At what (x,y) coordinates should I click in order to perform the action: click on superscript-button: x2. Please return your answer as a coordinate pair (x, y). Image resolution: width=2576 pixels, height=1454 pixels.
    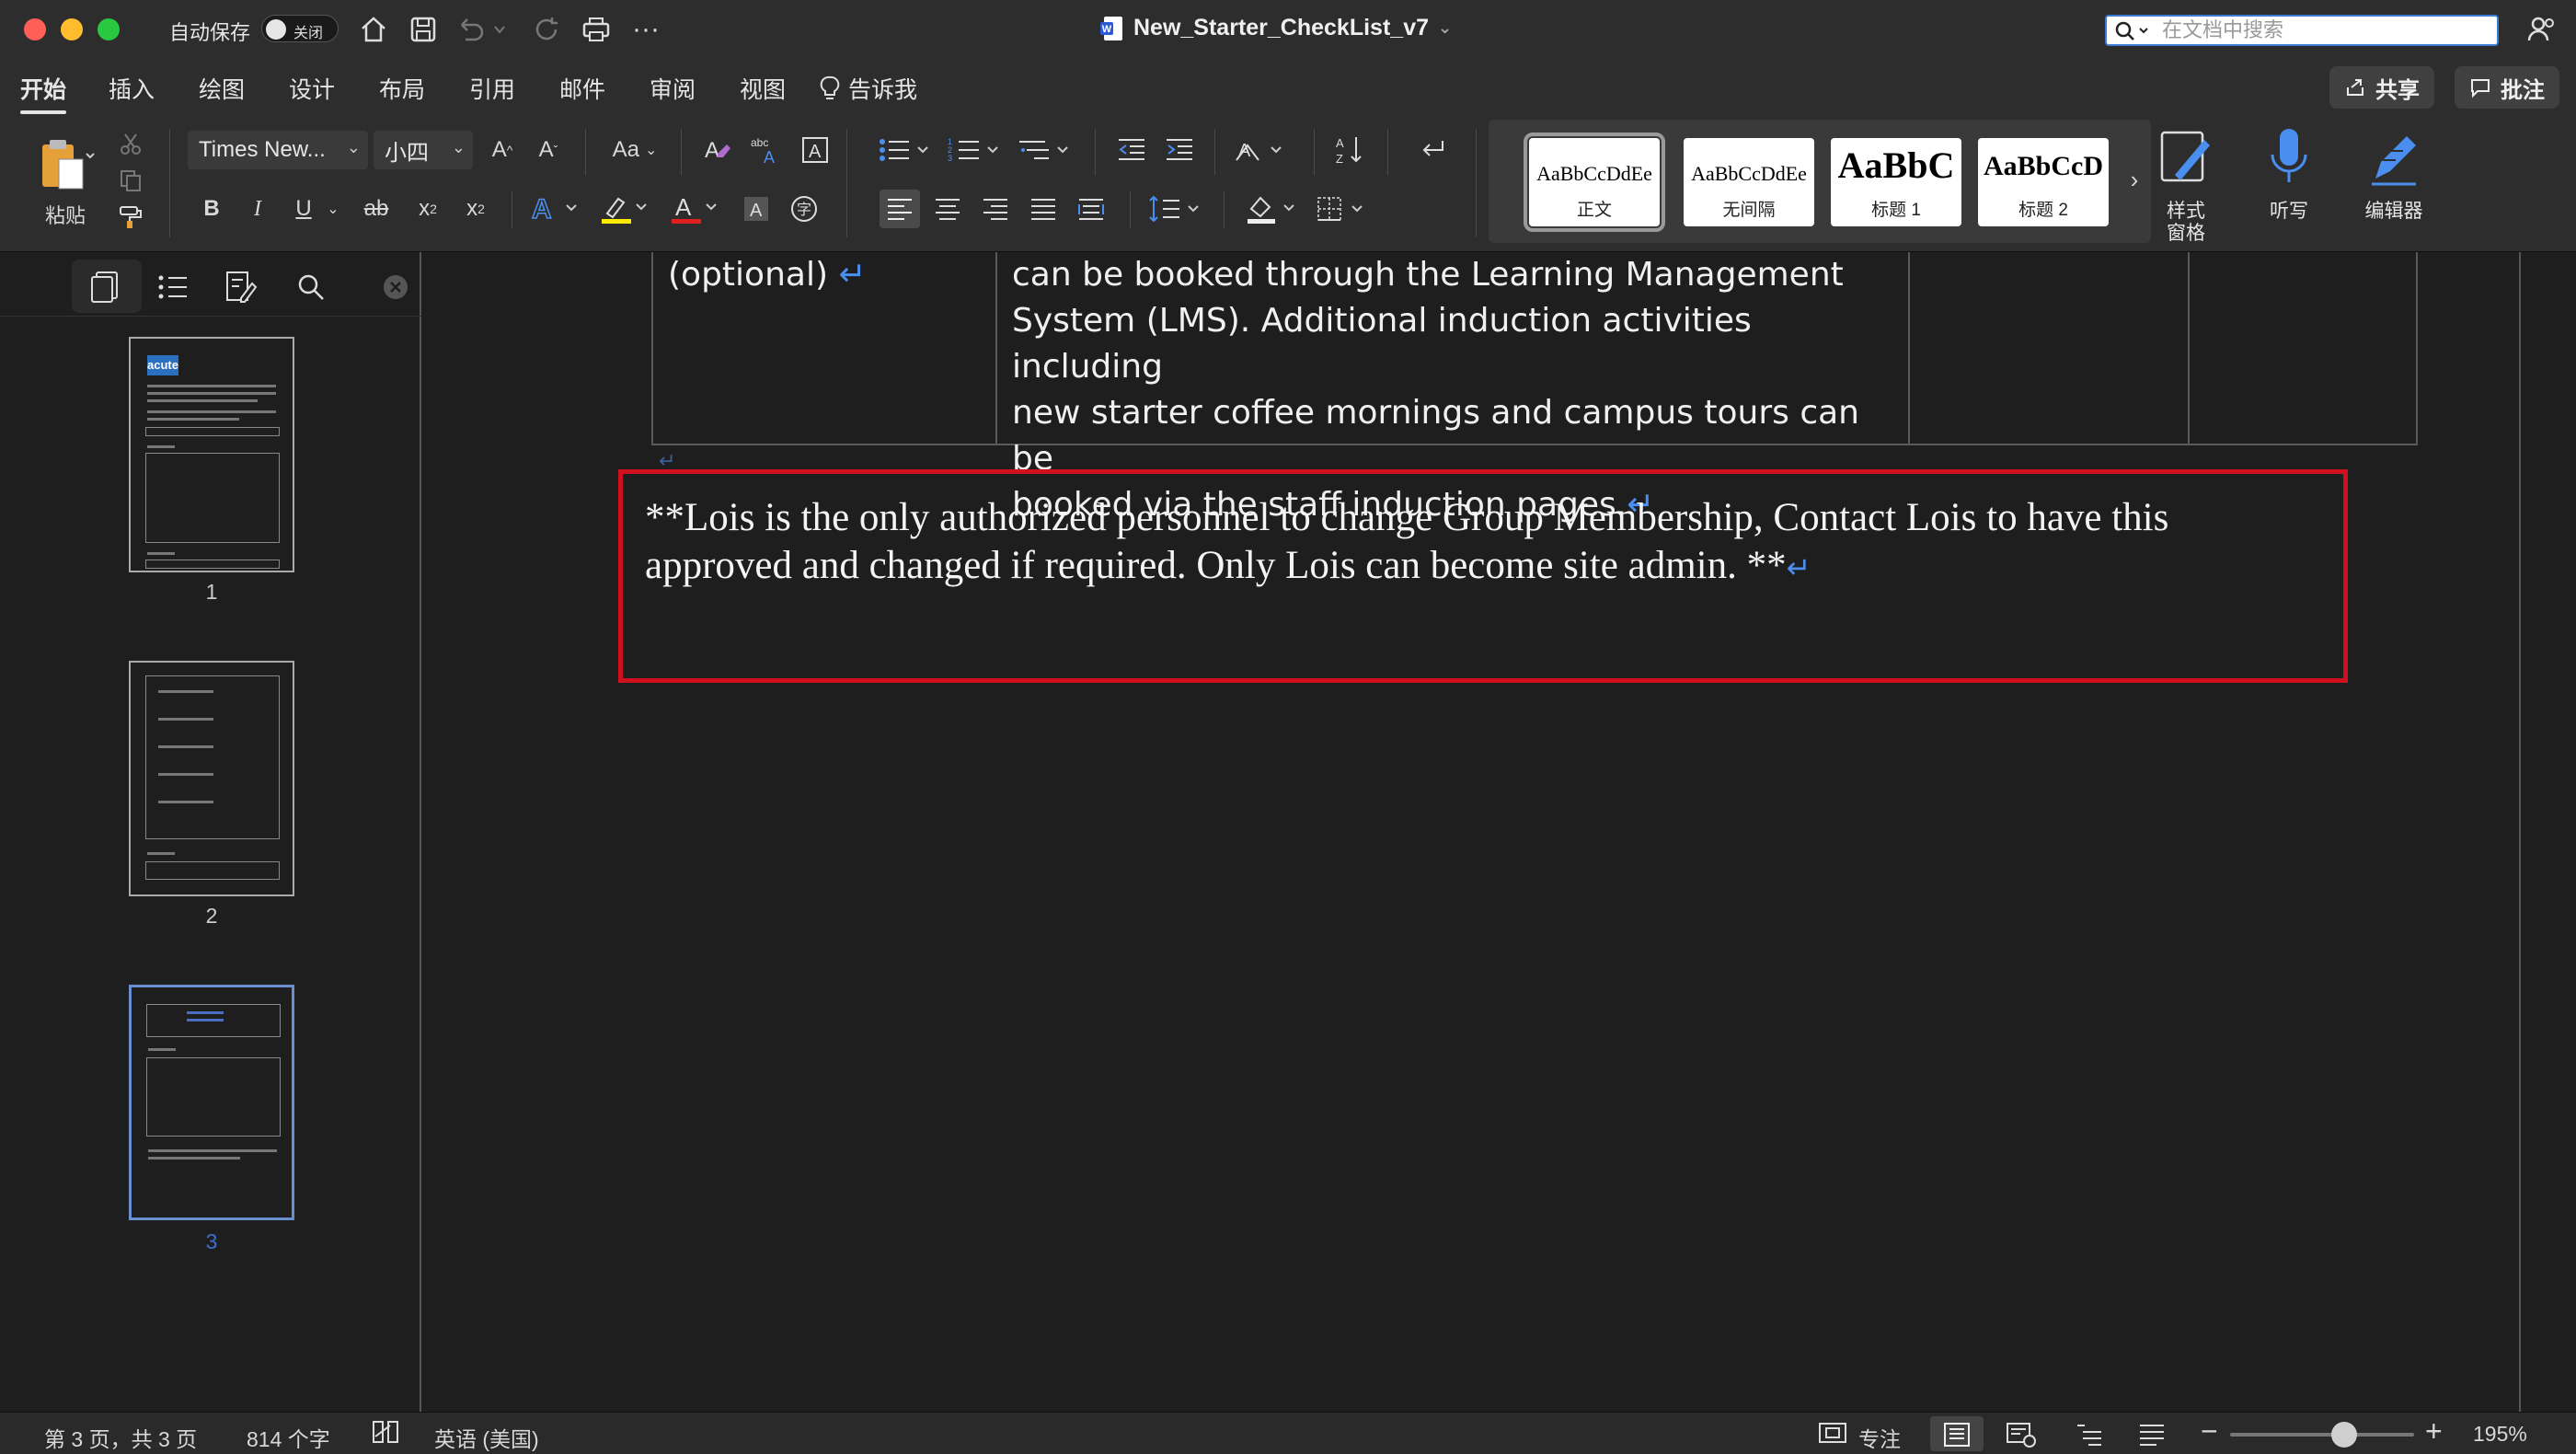
    Looking at the image, I should click on (475, 209).